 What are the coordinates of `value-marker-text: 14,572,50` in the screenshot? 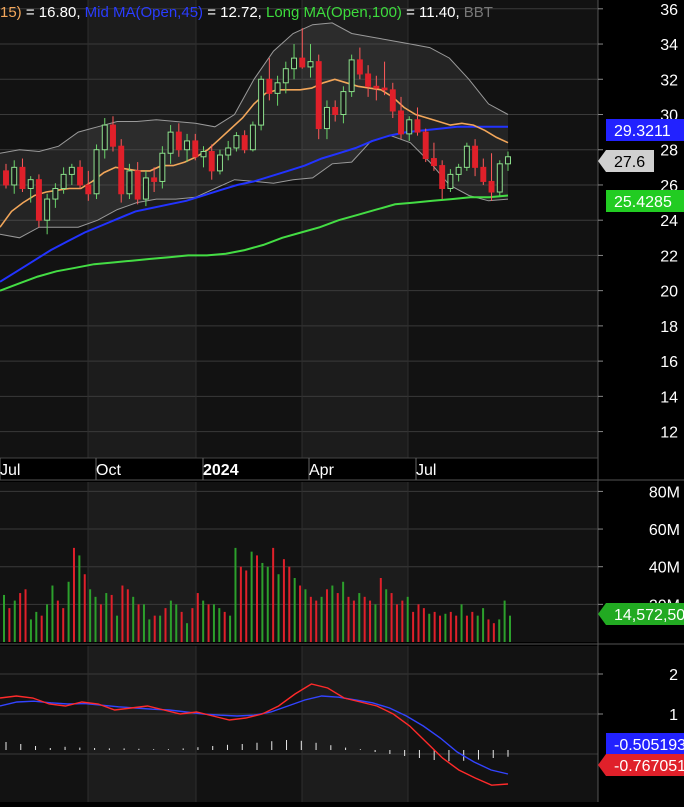 It's located at (649, 615).